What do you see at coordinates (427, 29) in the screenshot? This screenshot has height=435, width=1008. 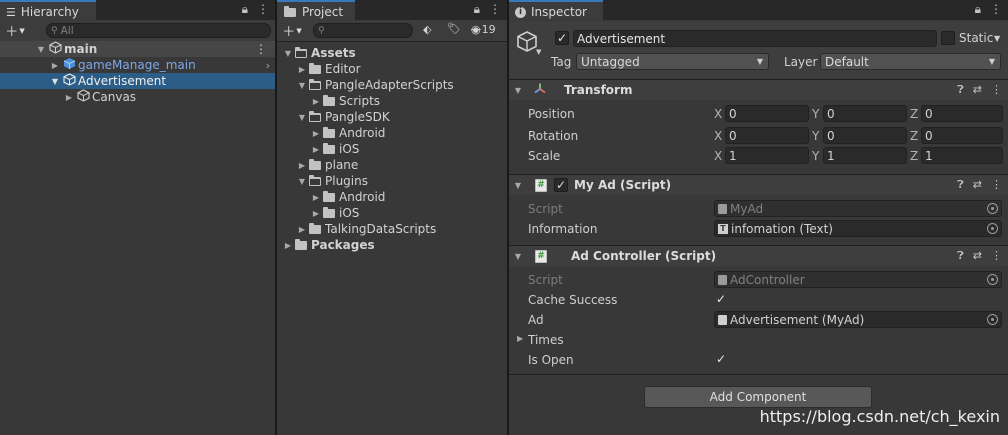 I see `filter-by-type-icon: ⬖` at bounding box center [427, 29].